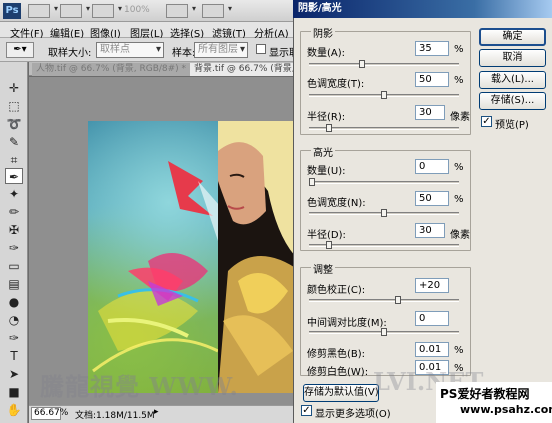 The height and width of the screenshot is (423, 552). What do you see at coordinates (485, 394) in the screenshot?
I see `site-watermark-title: PS爱好者教程网` at bounding box center [485, 394].